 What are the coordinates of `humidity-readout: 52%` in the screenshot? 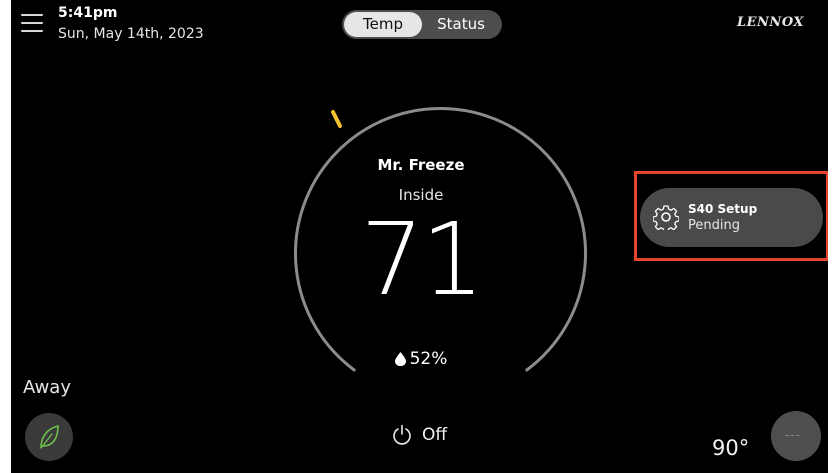 It's located at (421, 359).